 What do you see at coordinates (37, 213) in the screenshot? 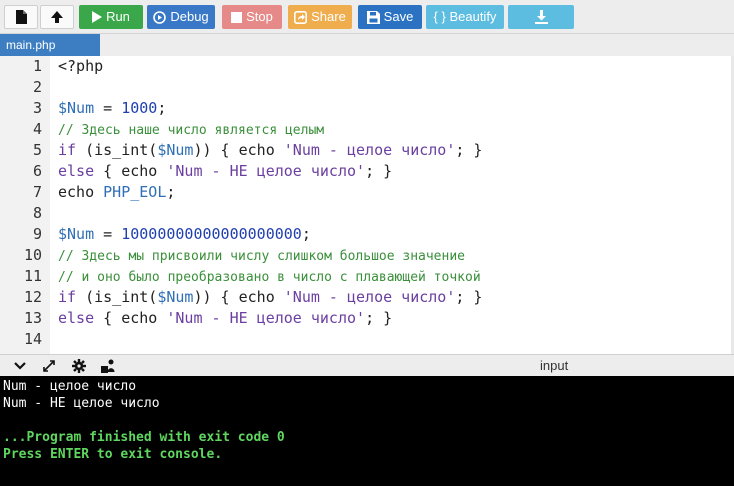
I see `line-number: 8` at bounding box center [37, 213].